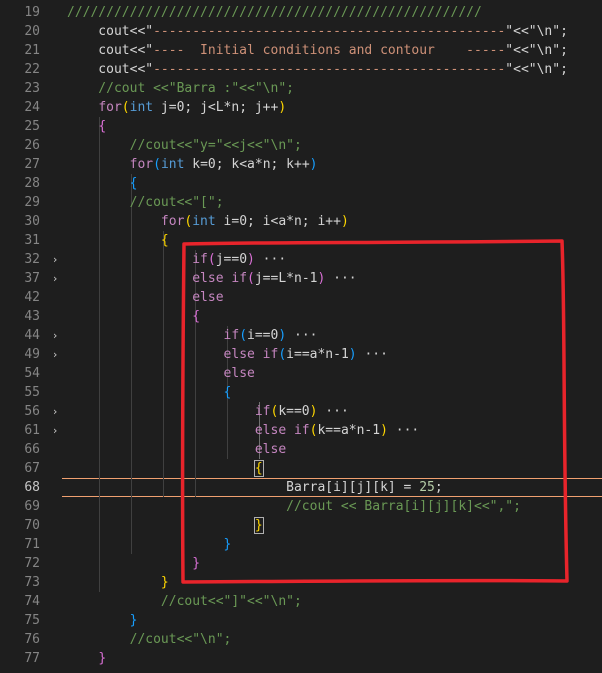 This screenshot has height=673, width=602. What do you see at coordinates (301, 297) in the screenshot?
I see `code-line: 42 else` at bounding box center [301, 297].